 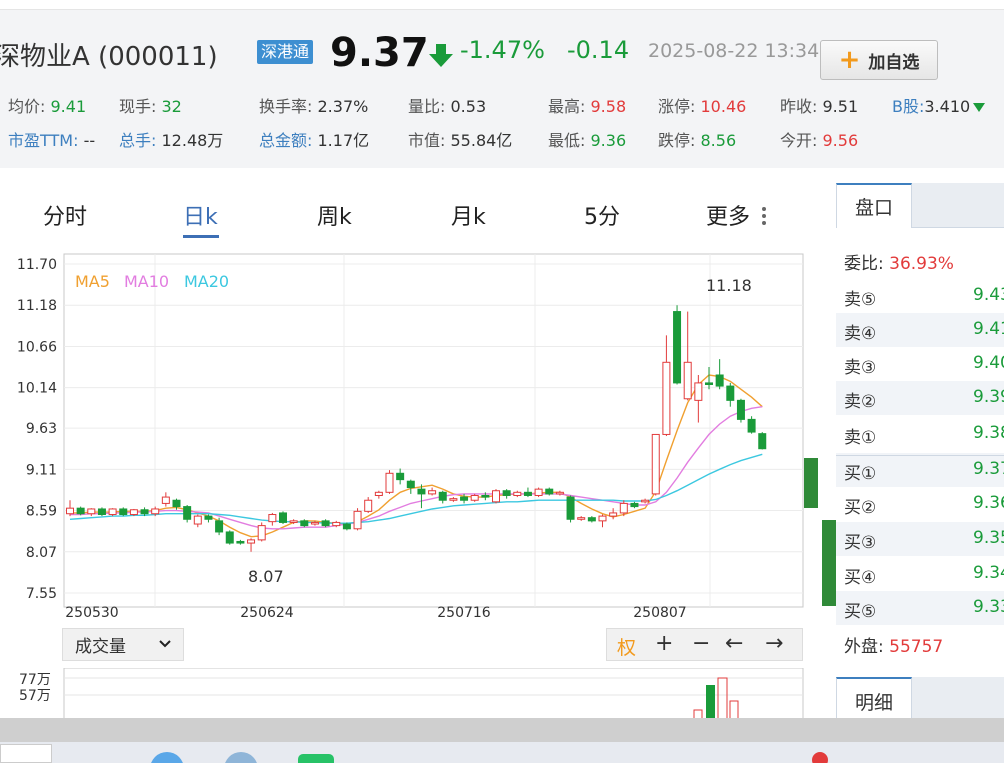 What do you see at coordinates (860, 543) in the screenshot?
I see `orderbook-level-label: 买③` at bounding box center [860, 543].